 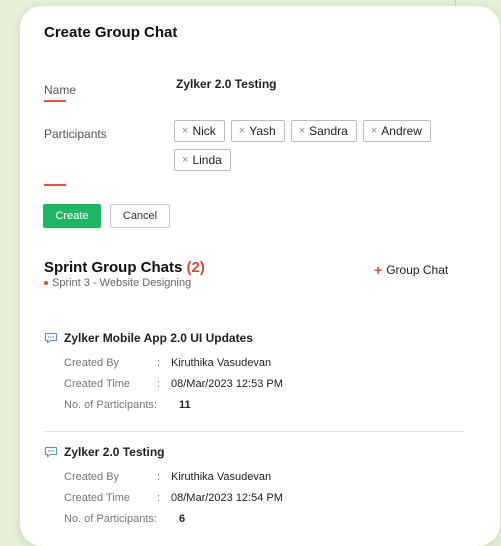 I want to click on created-time-row: Created Time : 08/Mar/2023 12:54 PM, so click(x=254, y=497).